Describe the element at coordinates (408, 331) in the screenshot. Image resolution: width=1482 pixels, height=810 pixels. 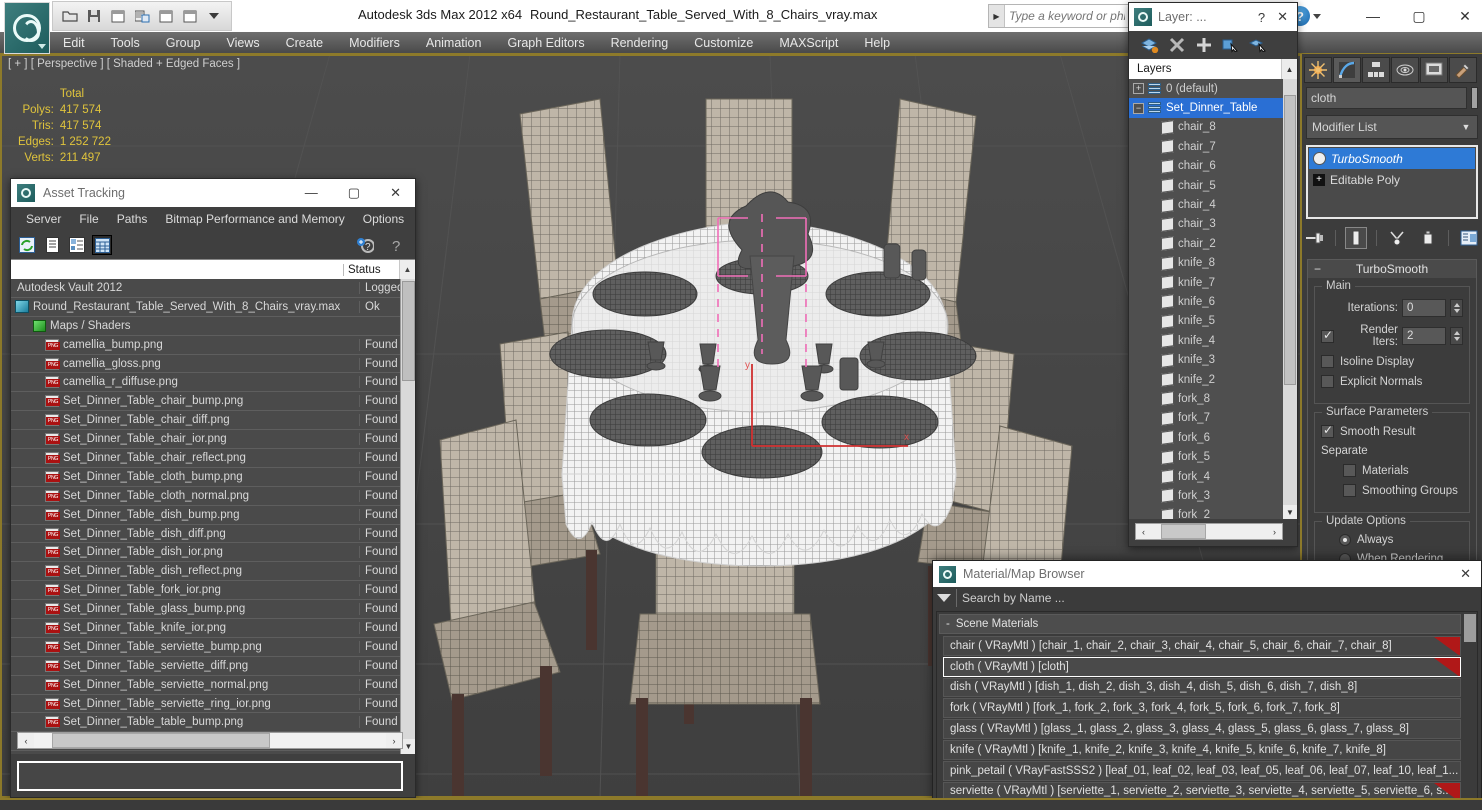
I see `asset-list-scroll-thumb` at that location.